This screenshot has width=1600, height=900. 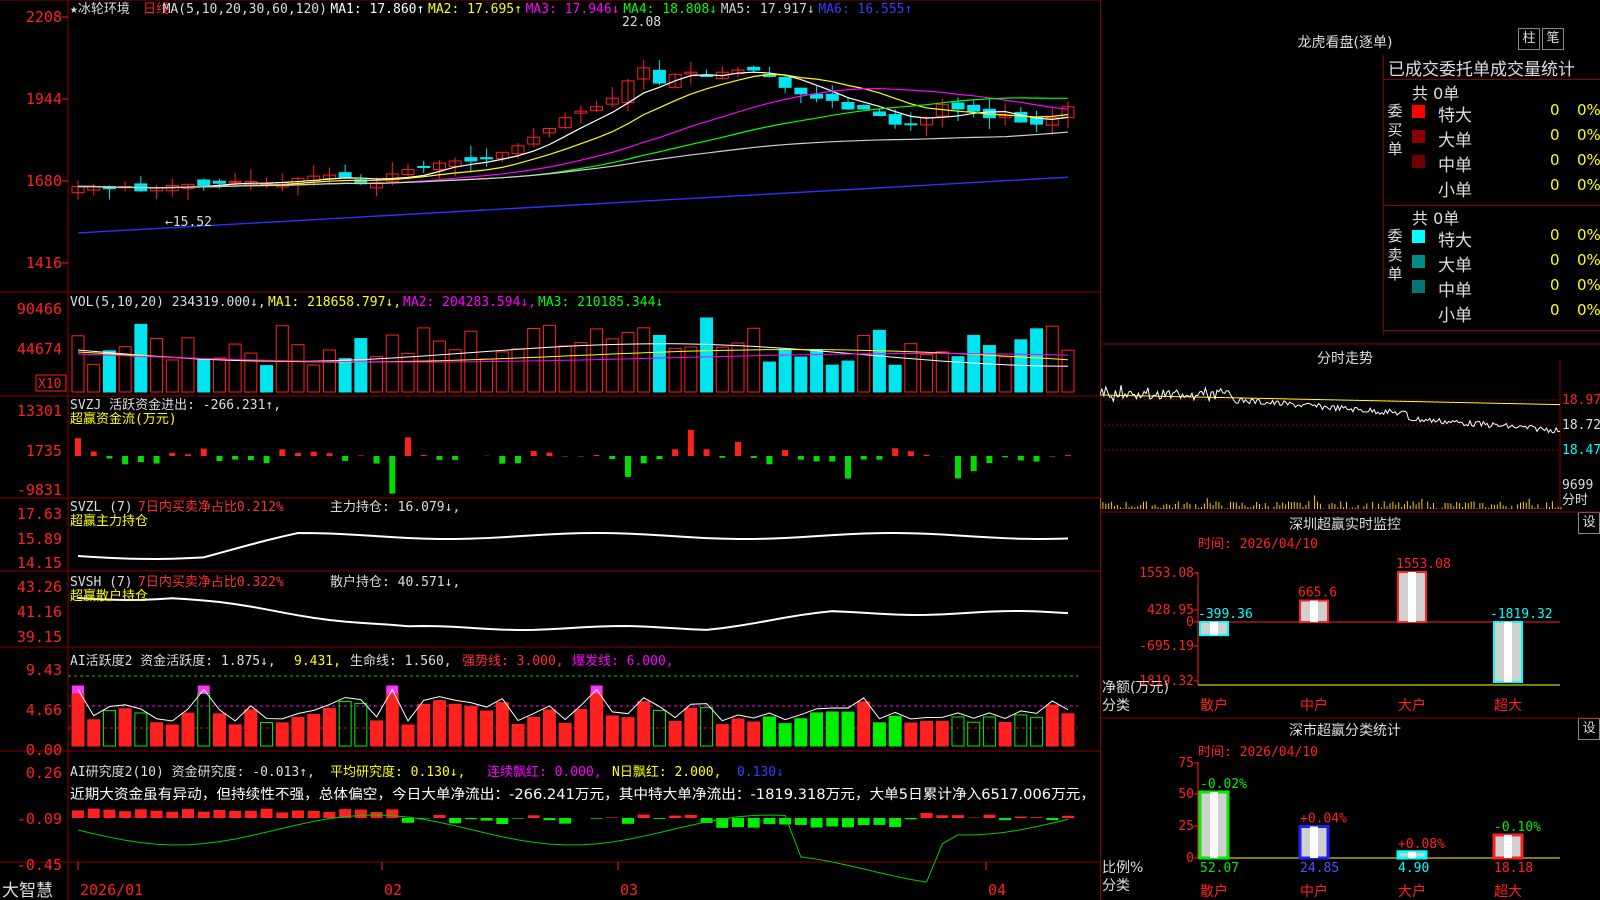 What do you see at coordinates (39, 349) in the screenshot?
I see `vol-tick-label: 44674` at bounding box center [39, 349].